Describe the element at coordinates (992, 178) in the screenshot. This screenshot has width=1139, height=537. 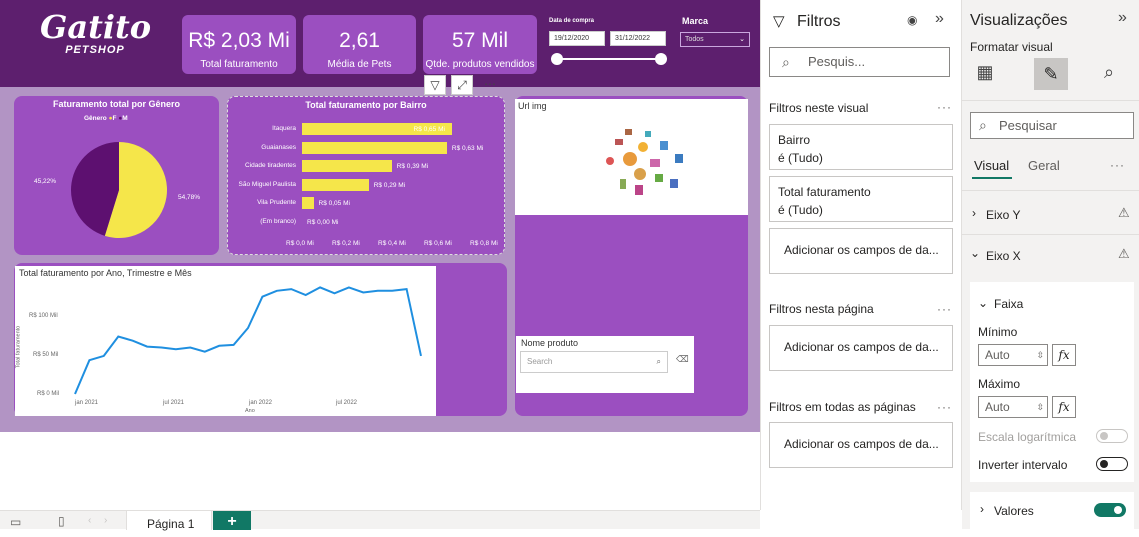
I see `active-tab-underline` at that location.